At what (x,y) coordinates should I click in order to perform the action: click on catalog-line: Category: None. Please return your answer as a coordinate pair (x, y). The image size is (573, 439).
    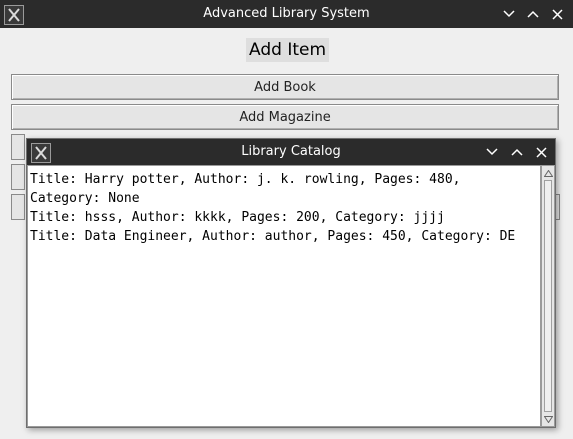
    Looking at the image, I should click on (85, 198).